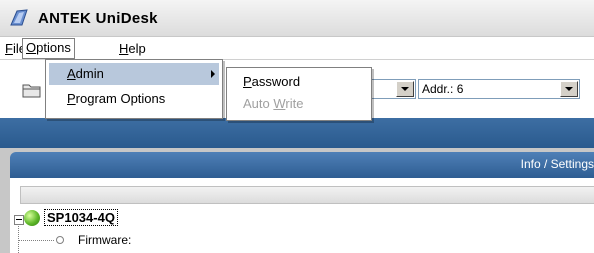 This screenshot has width=594, height=253. Describe the element at coordinates (36, 240) in the screenshot. I see `tree-connector` at that location.